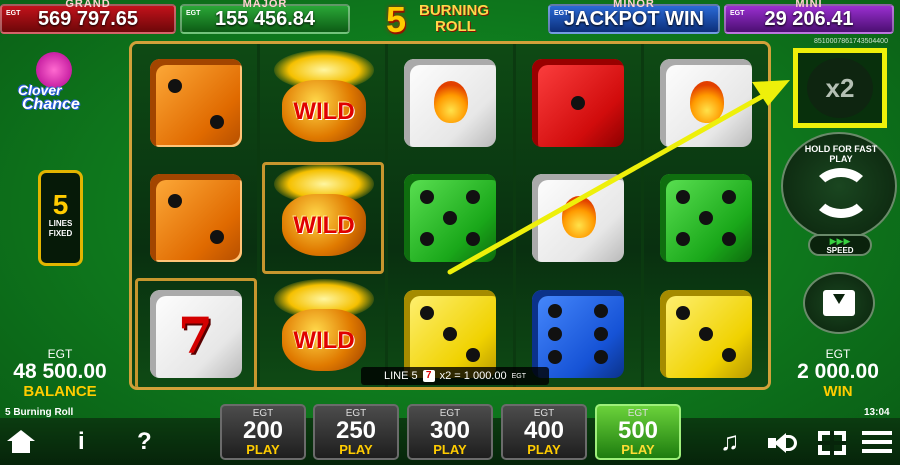 The height and width of the screenshot is (465, 900). I want to click on jackpot-grand: GRAND EGT 569 797.65, so click(88, 17).